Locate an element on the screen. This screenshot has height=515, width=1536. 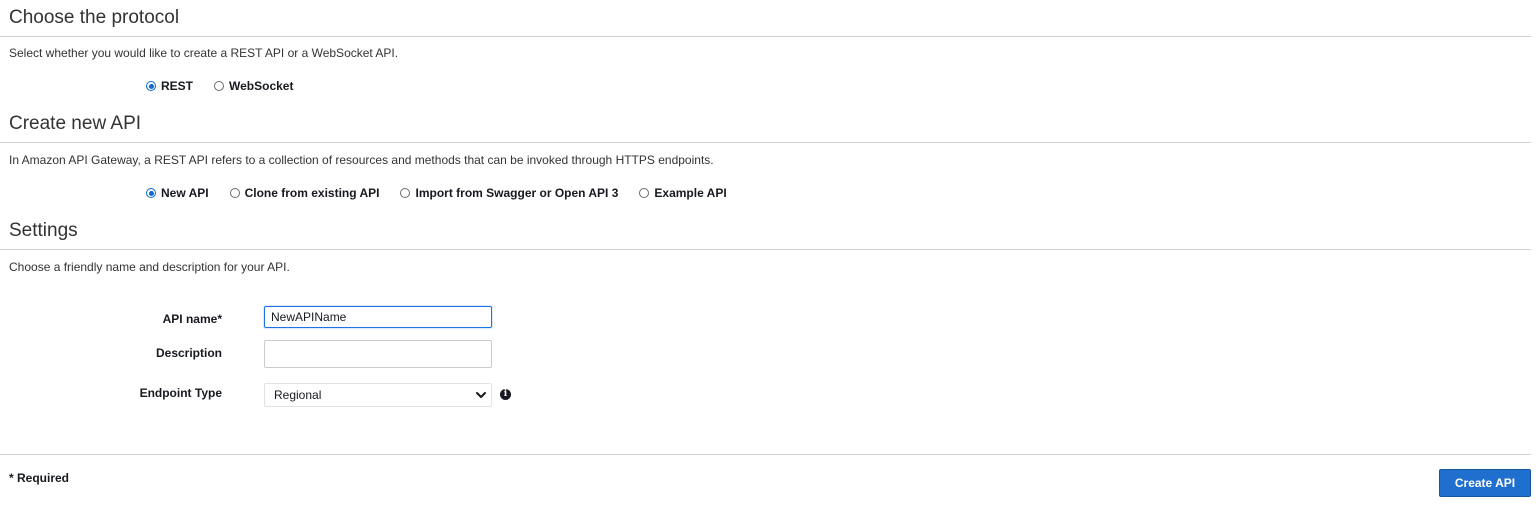
api-name-label: API name* is located at coordinates (192, 319).